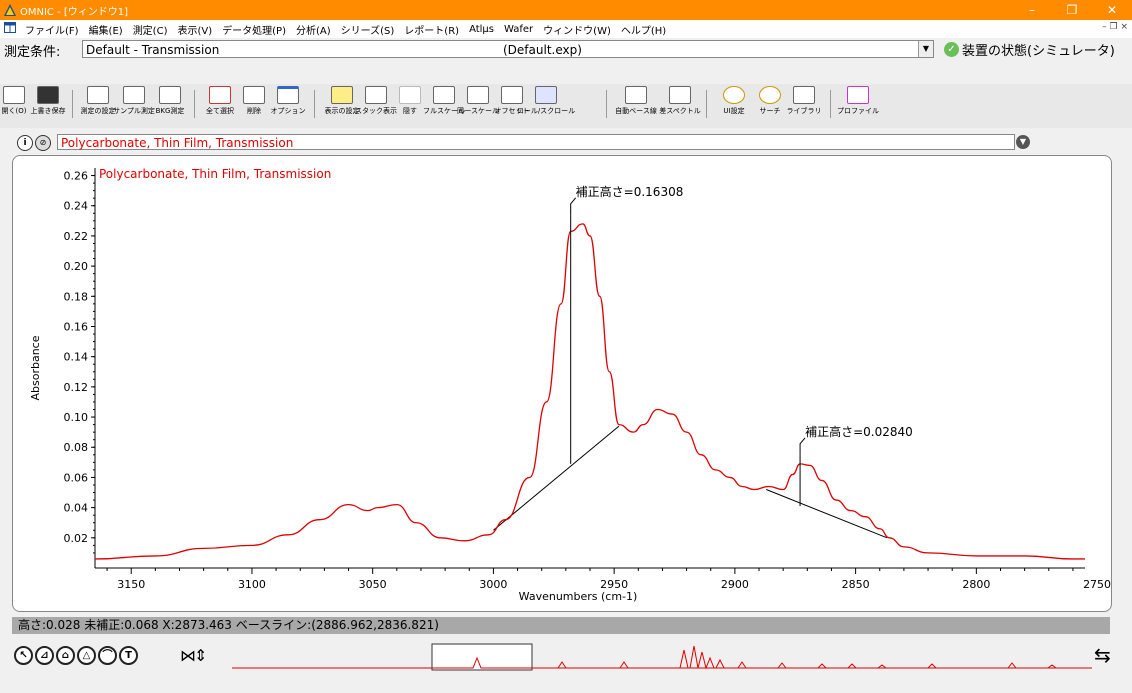 The height and width of the screenshot is (693, 1132). I want to click on mdi-window-buttons: – ❐ ×, so click(1115, 27).